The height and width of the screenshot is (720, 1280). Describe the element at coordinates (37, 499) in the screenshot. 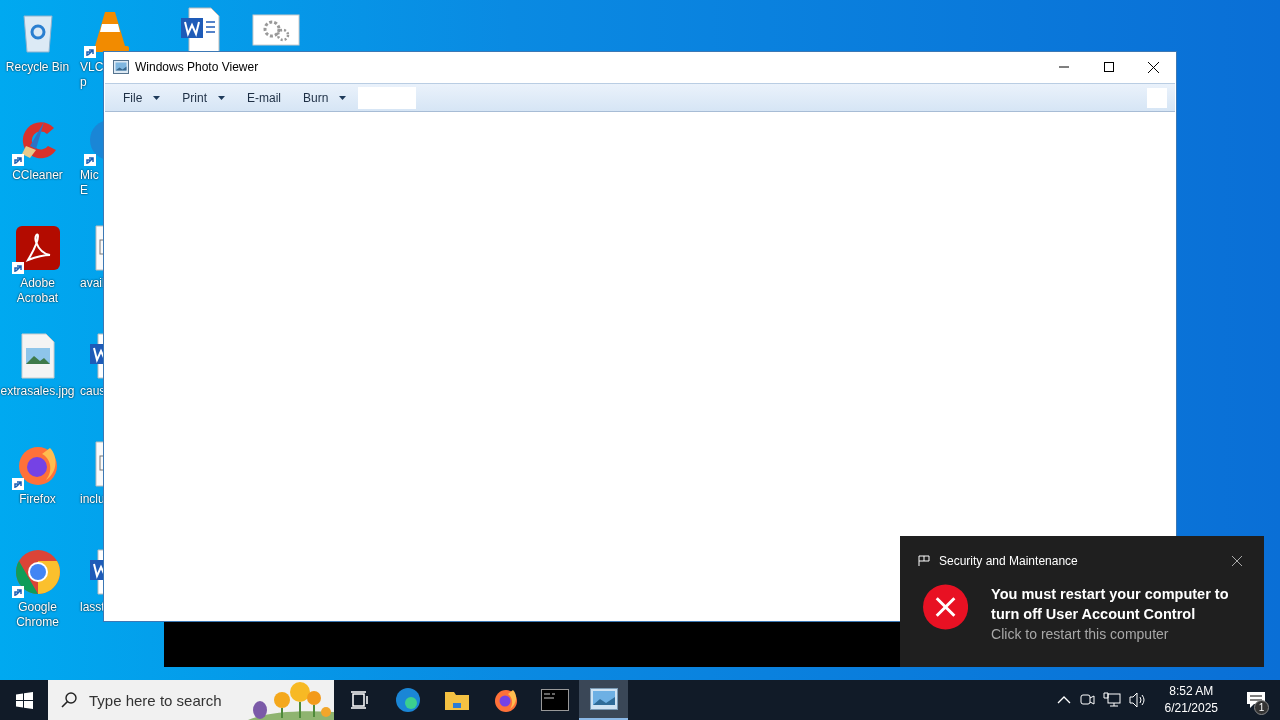

I see `icon-label: Firefox` at that location.